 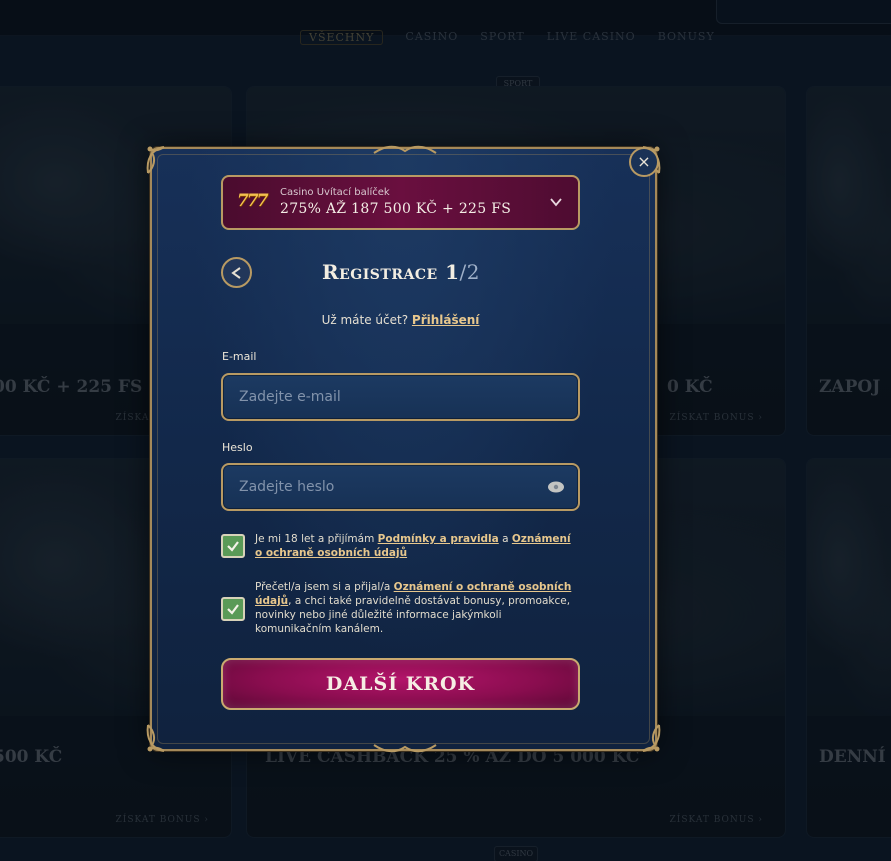 I want to click on back-button, so click(x=236, y=272).